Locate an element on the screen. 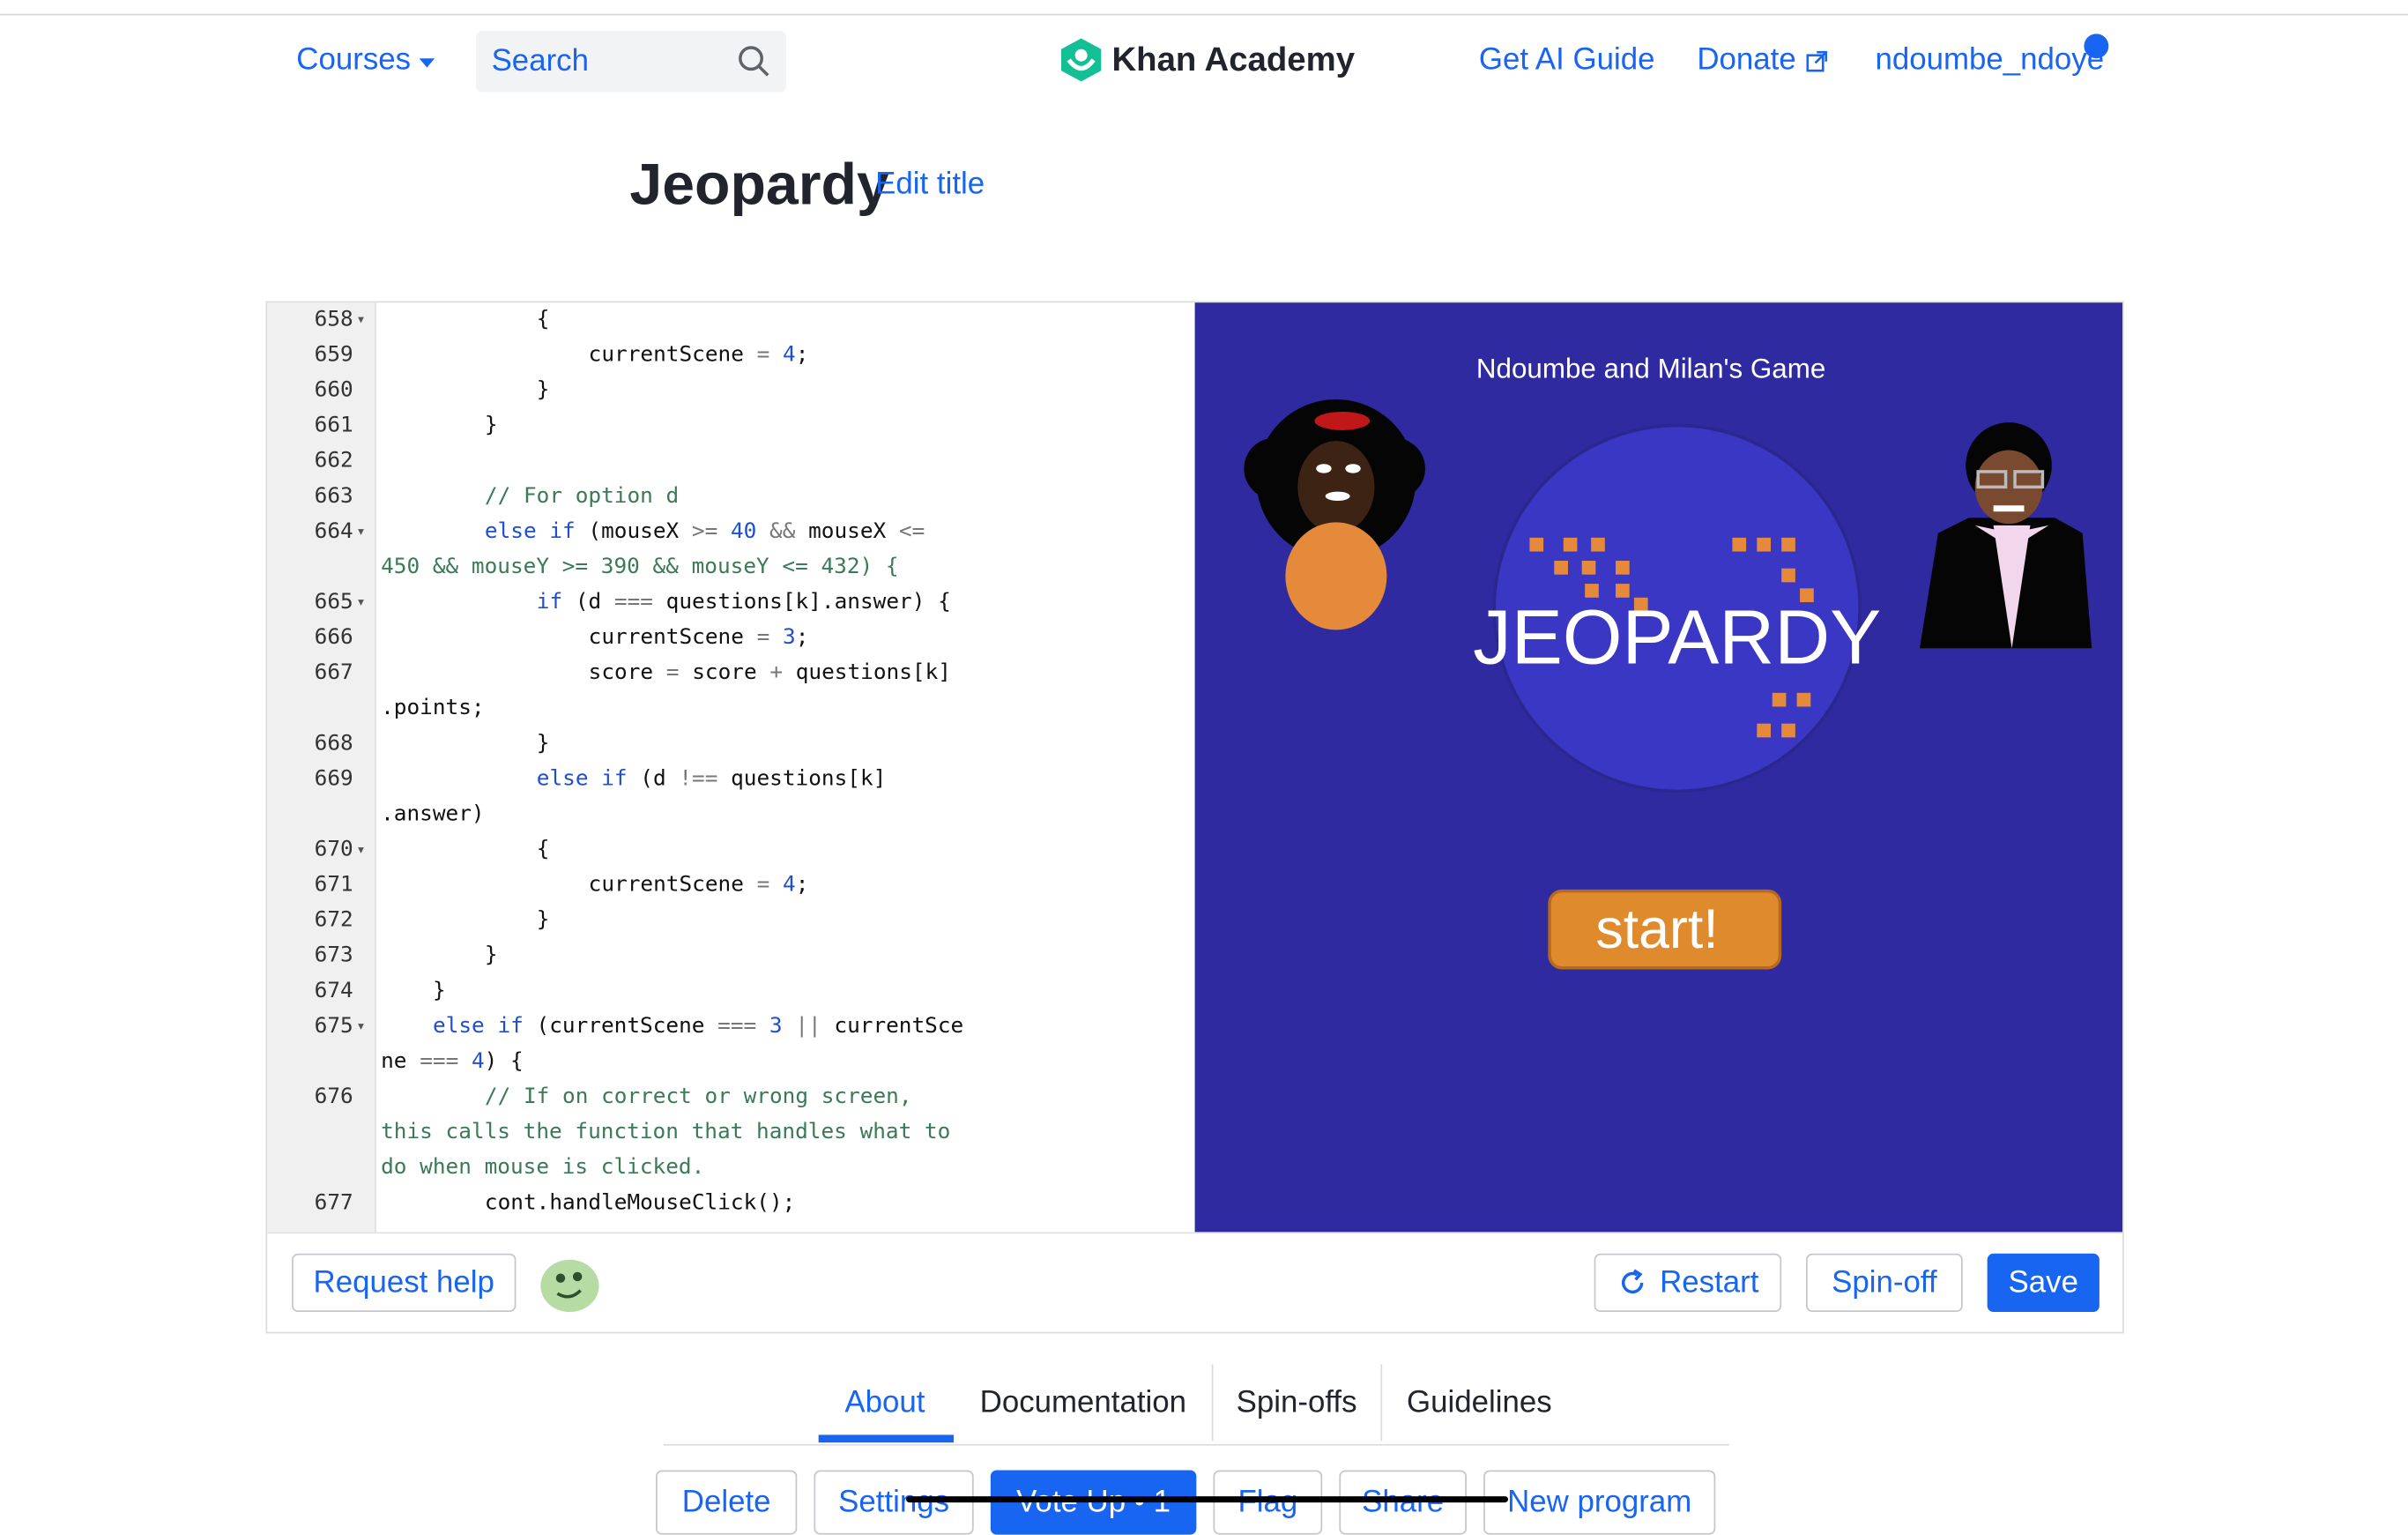 This screenshot has height=1535, width=2408. line-number: 677 is located at coordinates (333, 1203).